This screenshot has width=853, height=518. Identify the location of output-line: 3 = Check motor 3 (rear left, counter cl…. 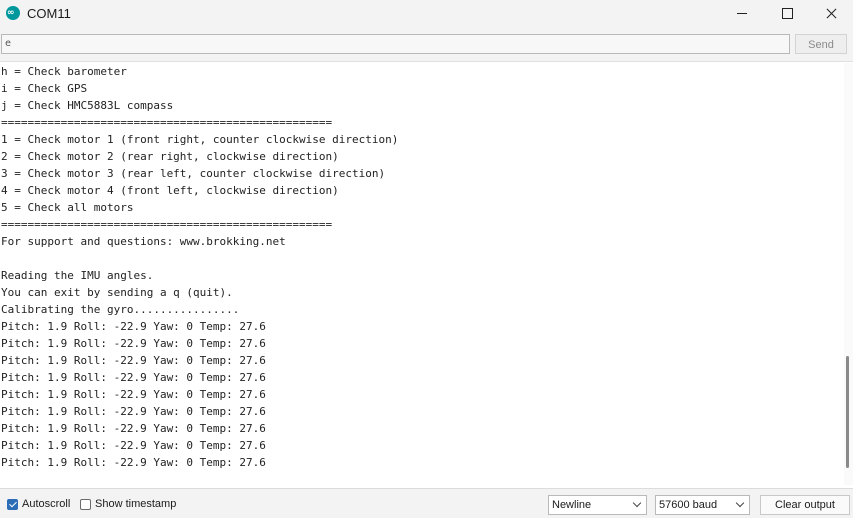
(193, 173).